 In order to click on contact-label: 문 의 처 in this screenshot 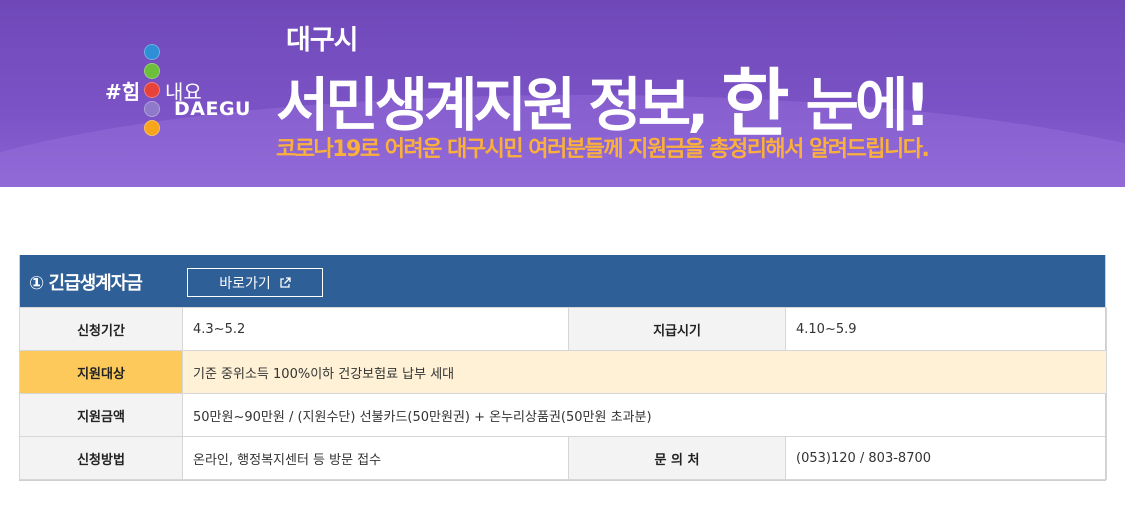, I will do `click(677, 458)`.